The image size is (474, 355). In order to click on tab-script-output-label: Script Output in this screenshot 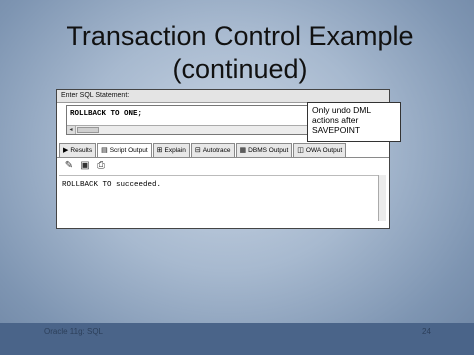, I will do `click(128, 150)`.